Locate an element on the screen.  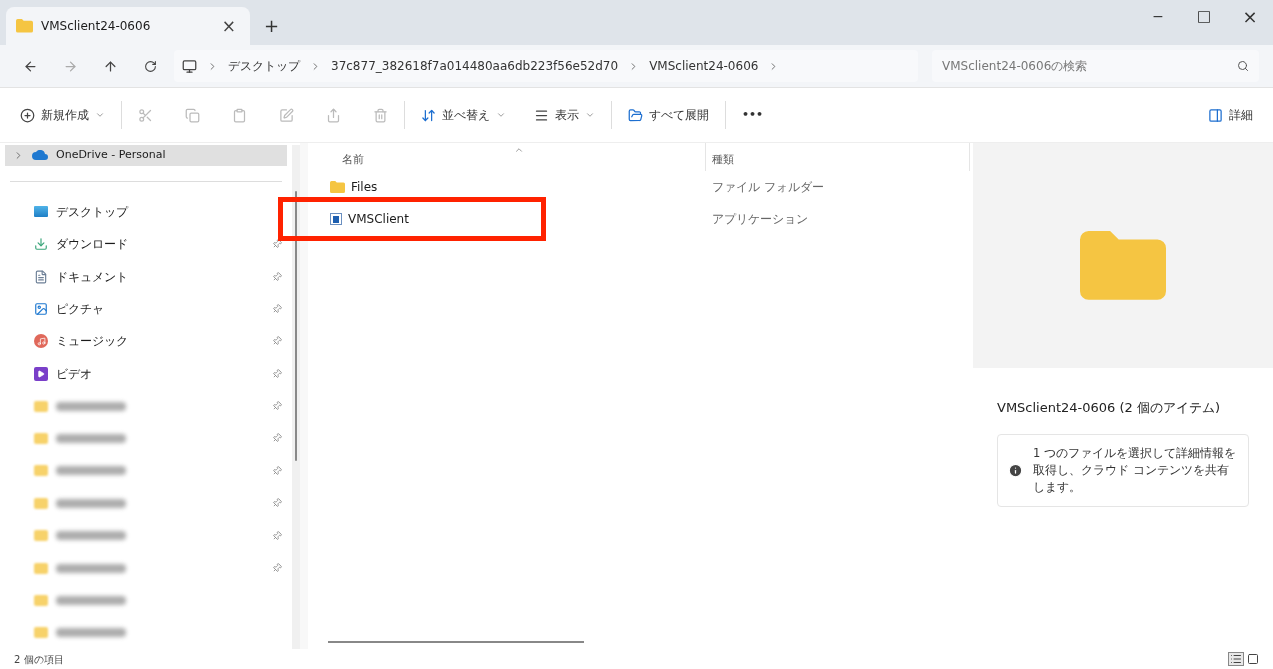
sidebar-item: ピクチャ is located at coordinates (146, 309).